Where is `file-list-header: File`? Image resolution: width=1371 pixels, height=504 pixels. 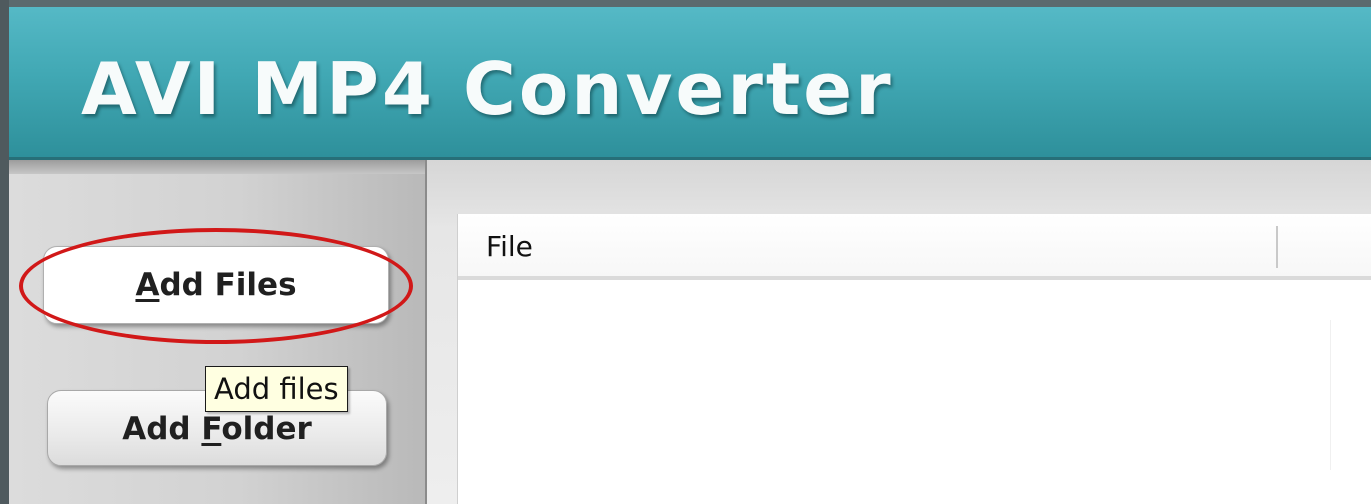
file-list-header: File is located at coordinates (914, 247).